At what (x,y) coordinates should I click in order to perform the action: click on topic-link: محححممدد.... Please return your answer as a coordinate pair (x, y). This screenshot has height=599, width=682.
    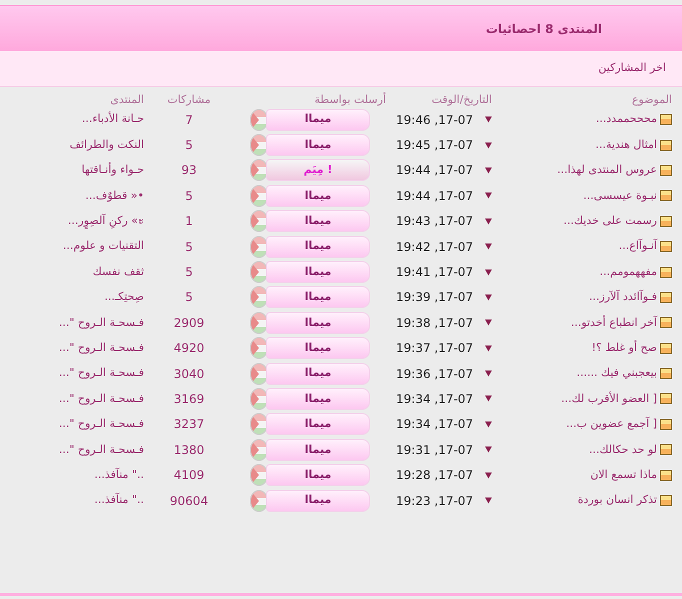
    Looking at the image, I should click on (626, 119).